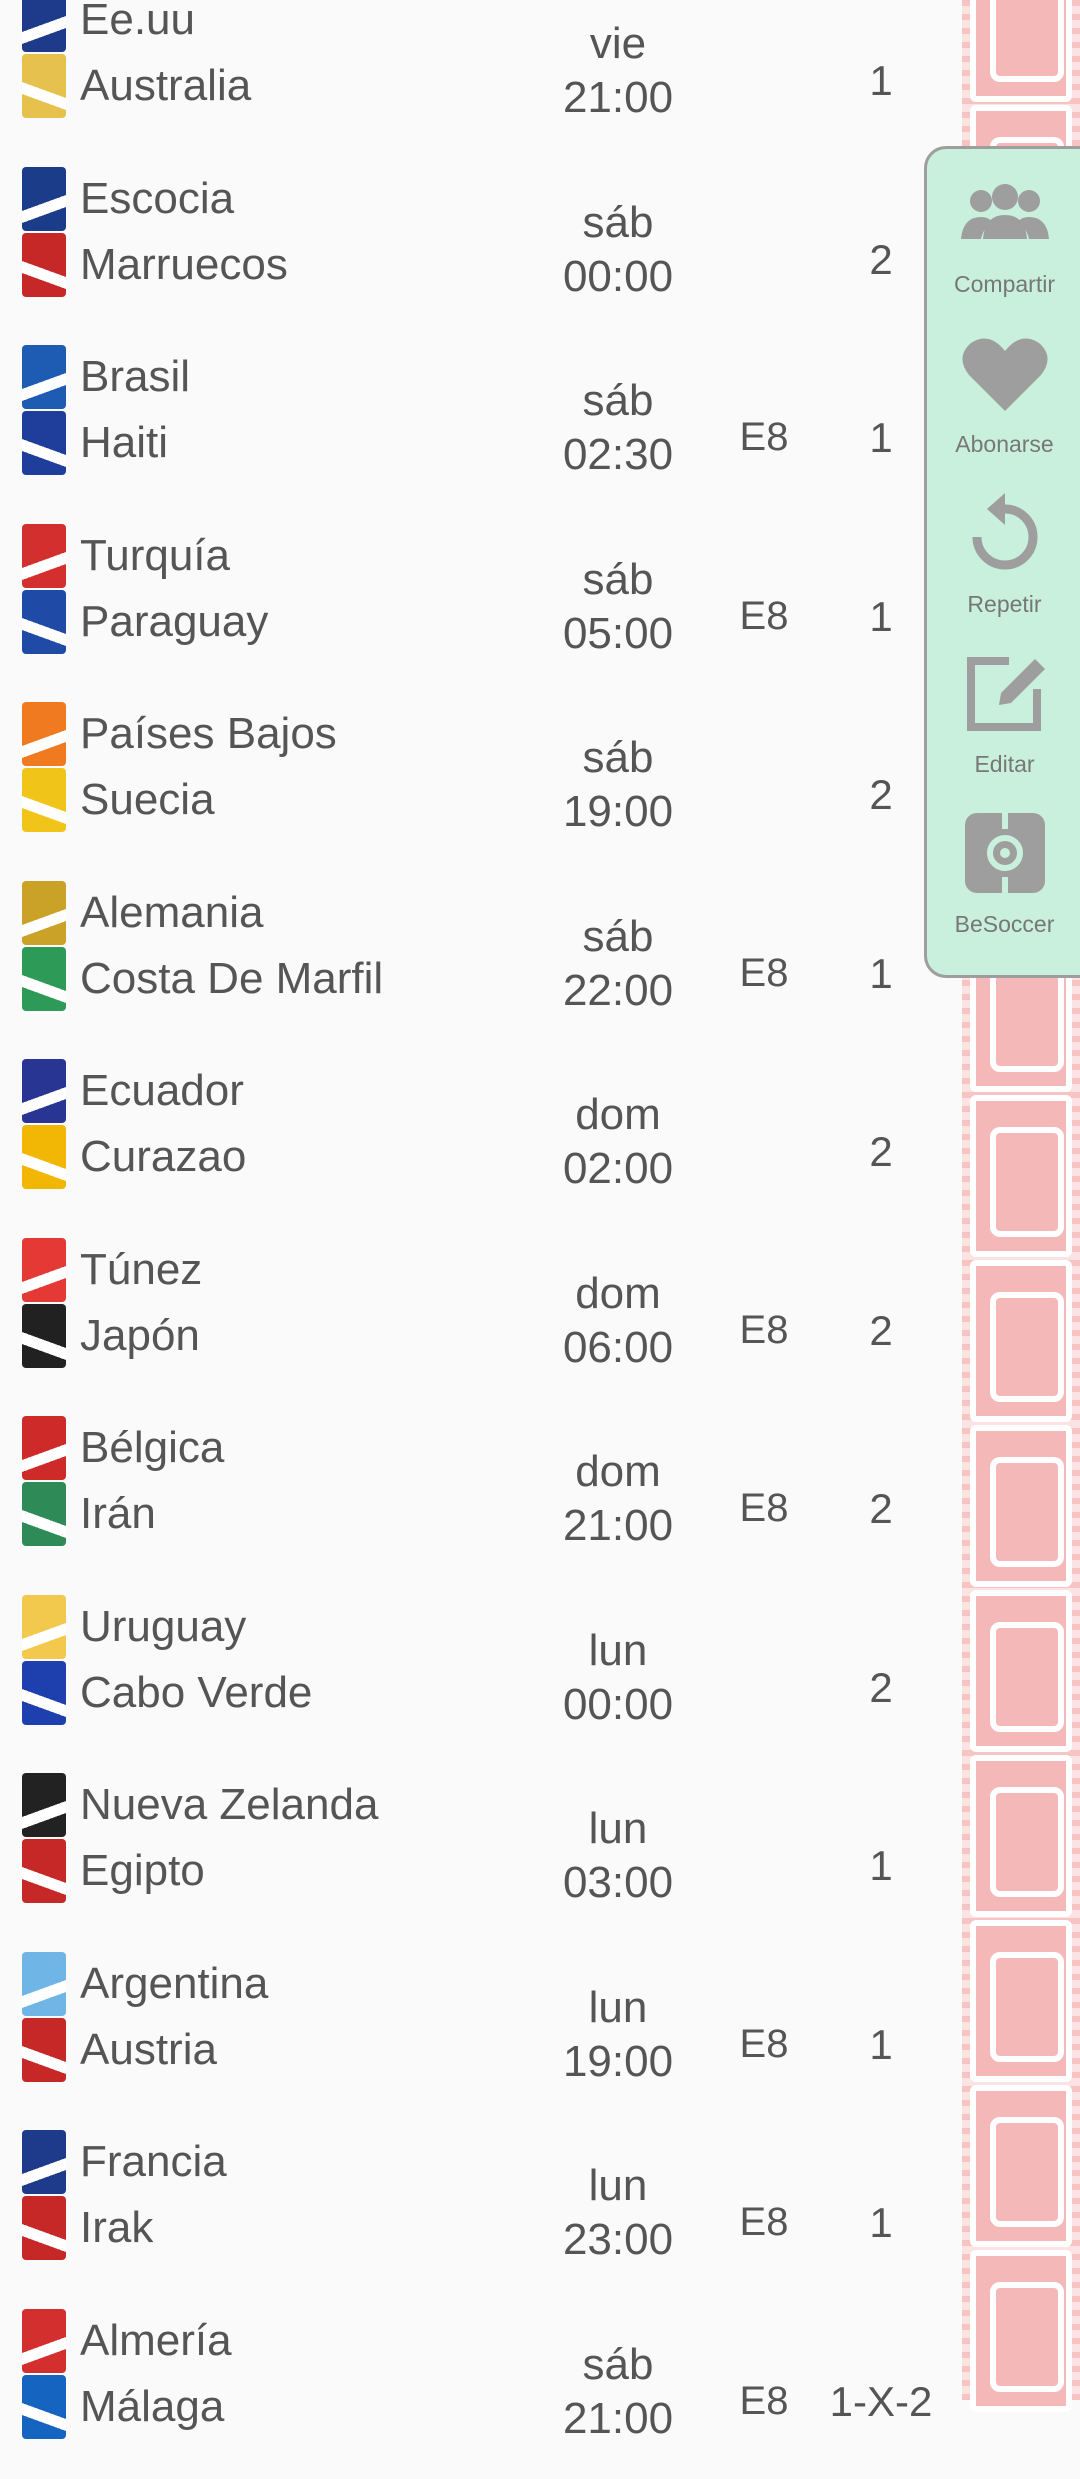 This screenshot has width=1080, height=2479. What do you see at coordinates (1004, 444) in the screenshot?
I see `subscribe-label: Abonarse` at bounding box center [1004, 444].